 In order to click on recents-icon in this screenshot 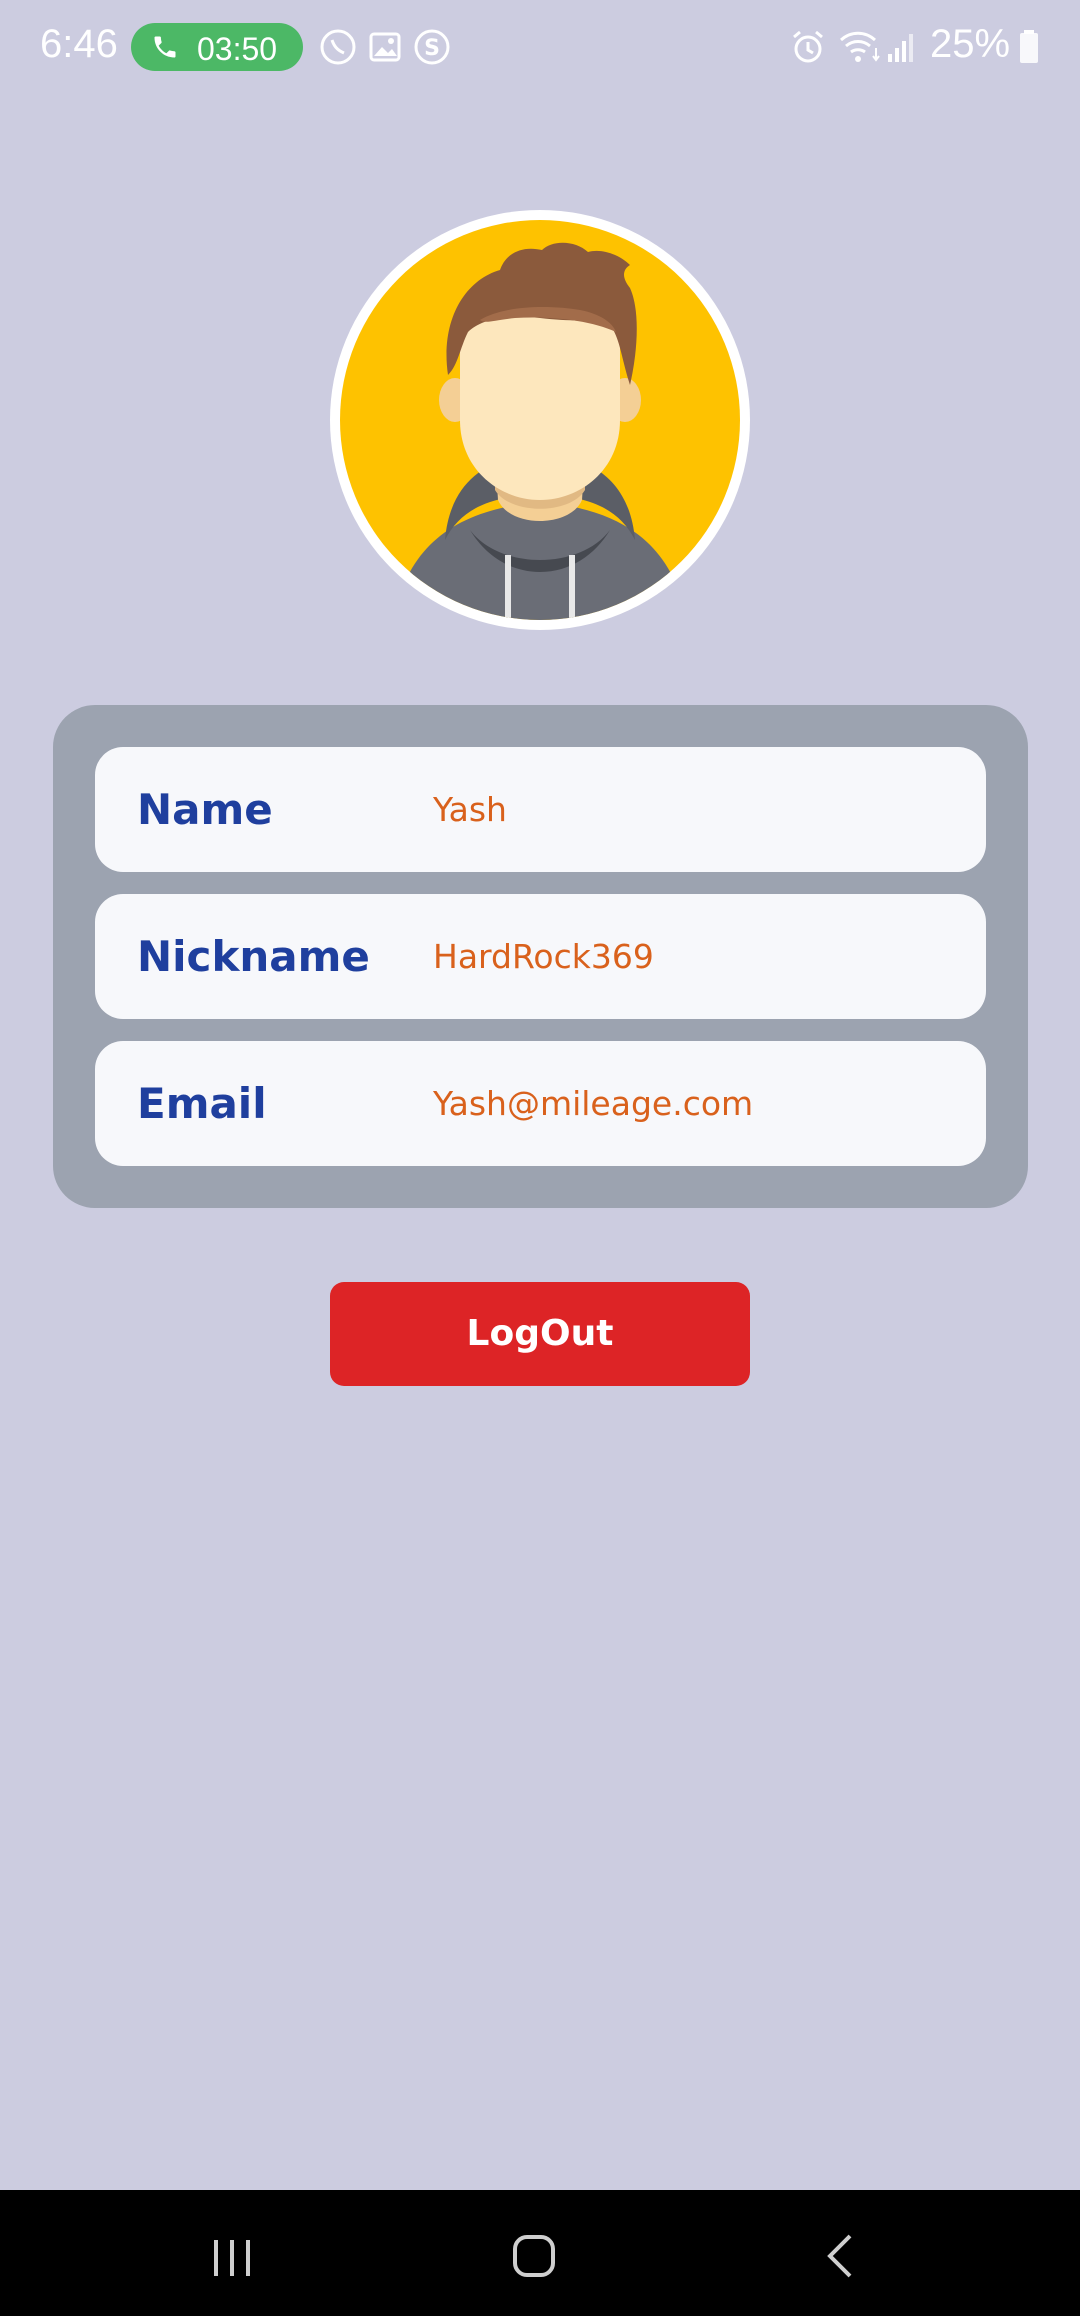, I will do `click(232, 2253)`.